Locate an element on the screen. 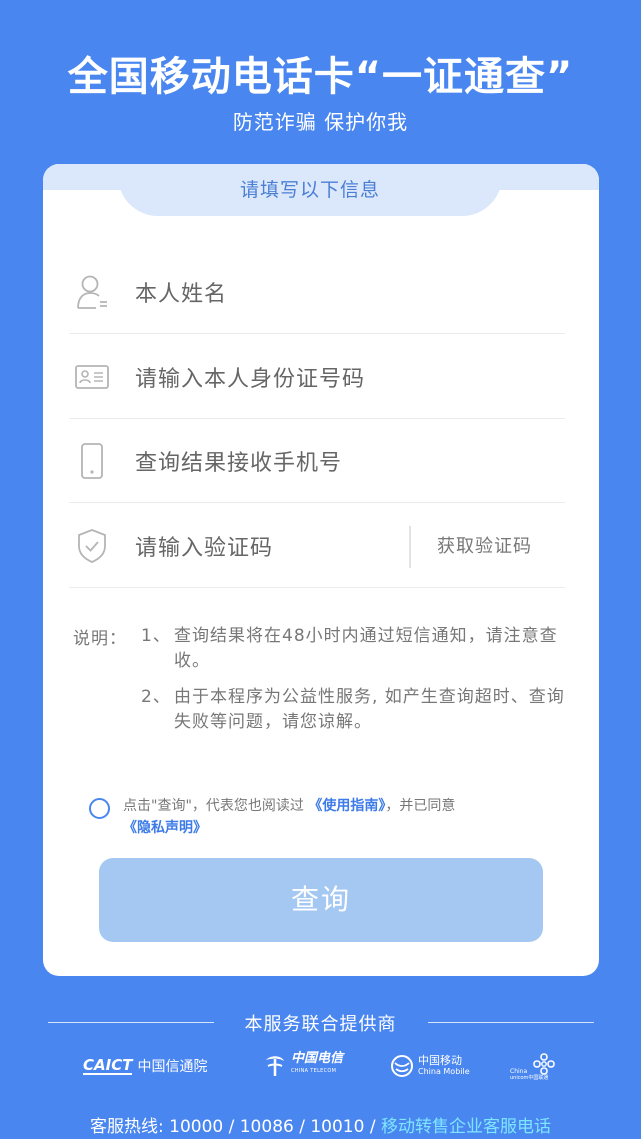 Image resolution: width=641 pixels, height=1139 pixels. providers-divider-right is located at coordinates (511, 1022).